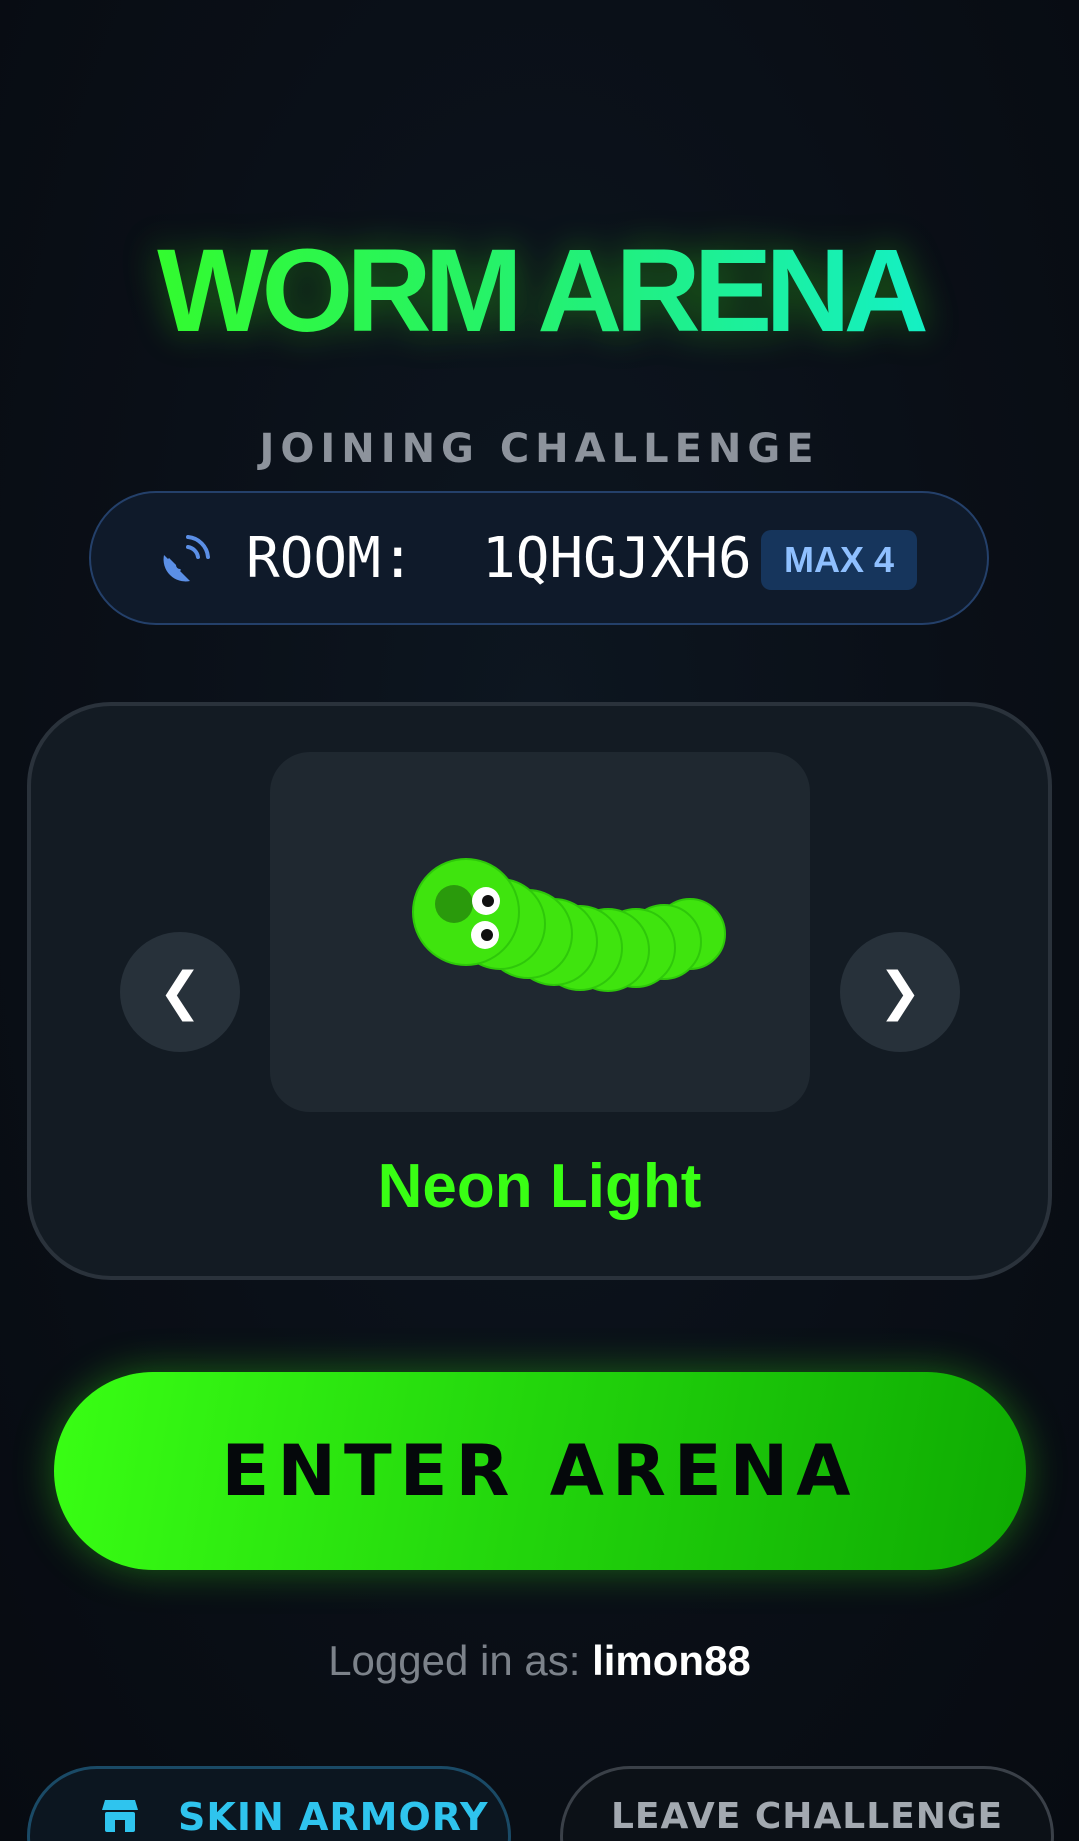 The image size is (1079, 1841). What do you see at coordinates (540, 1471) in the screenshot?
I see `enter-arena-button: ENTER ARENA` at bounding box center [540, 1471].